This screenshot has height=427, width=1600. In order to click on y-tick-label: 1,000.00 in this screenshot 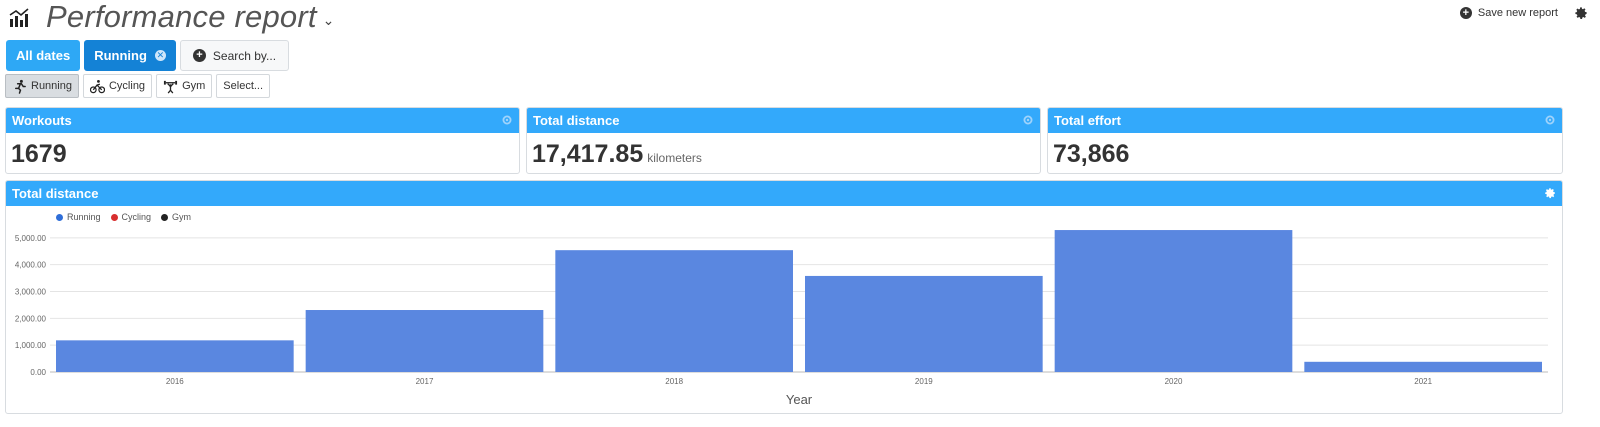, I will do `click(31, 345)`.